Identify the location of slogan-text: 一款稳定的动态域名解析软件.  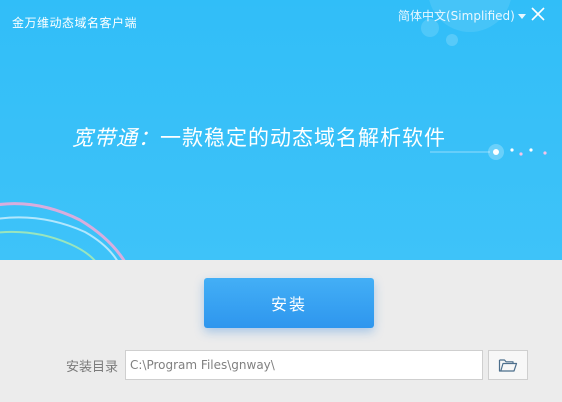
(303, 138).